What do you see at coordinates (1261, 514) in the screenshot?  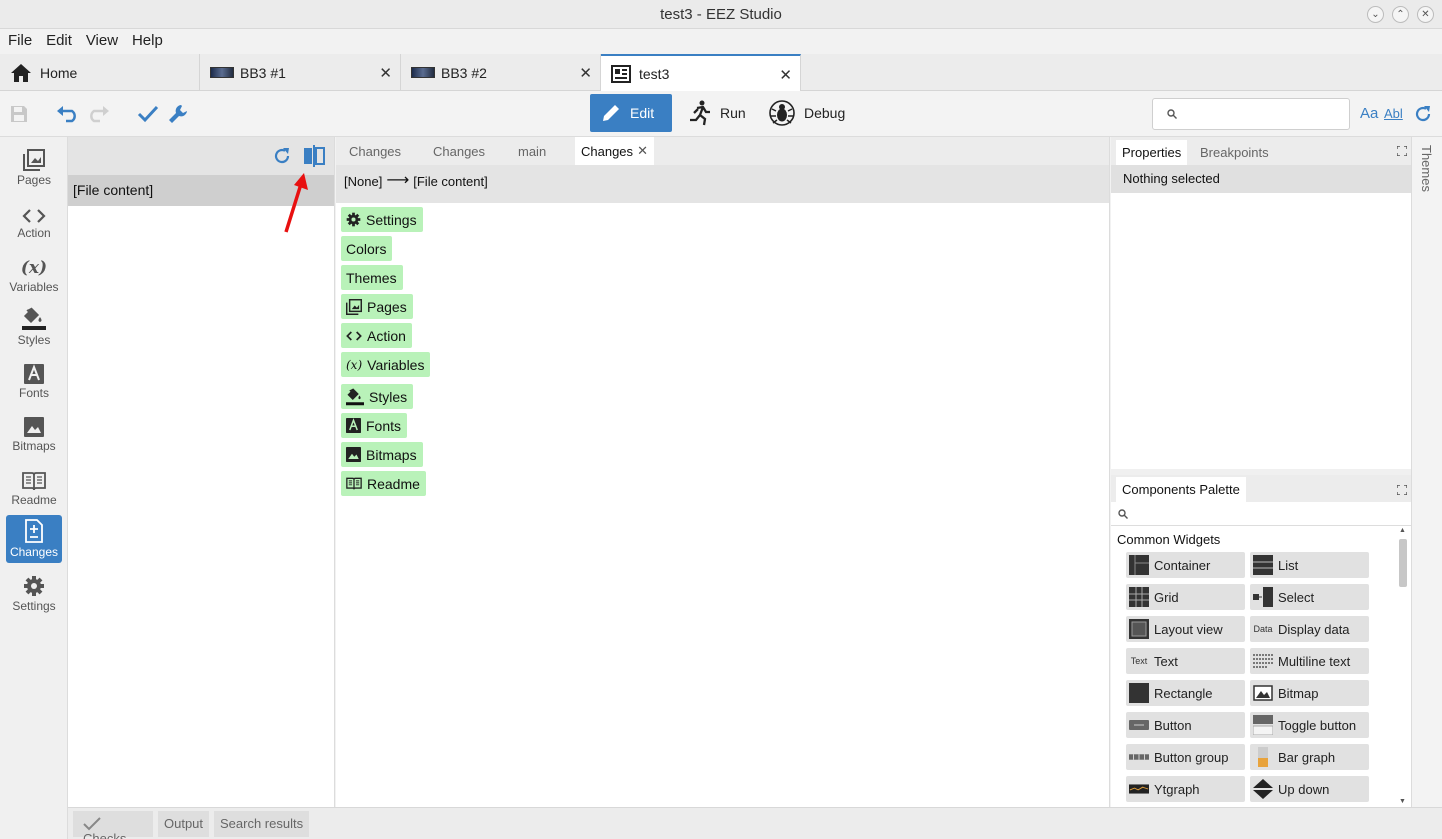 I see `palette-search-input` at bounding box center [1261, 514].